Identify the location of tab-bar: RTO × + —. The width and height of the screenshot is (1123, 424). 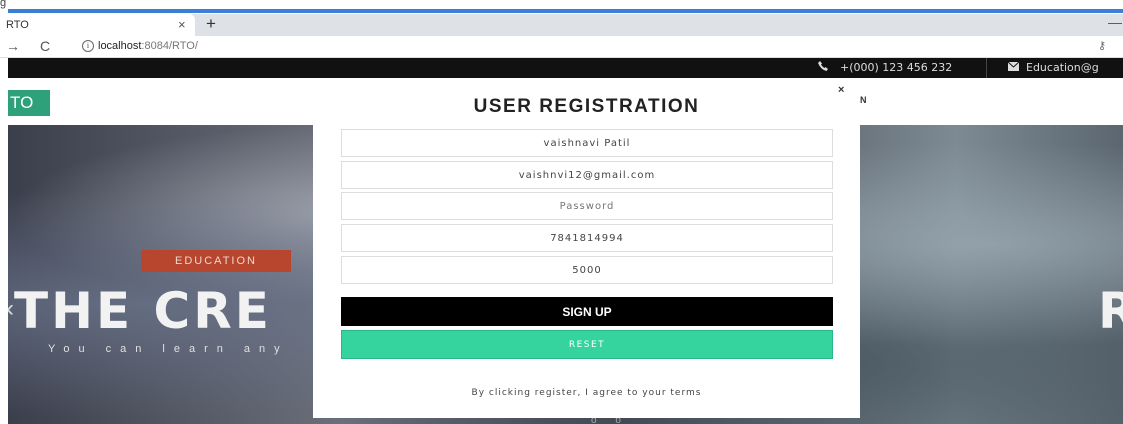
(561, 25).